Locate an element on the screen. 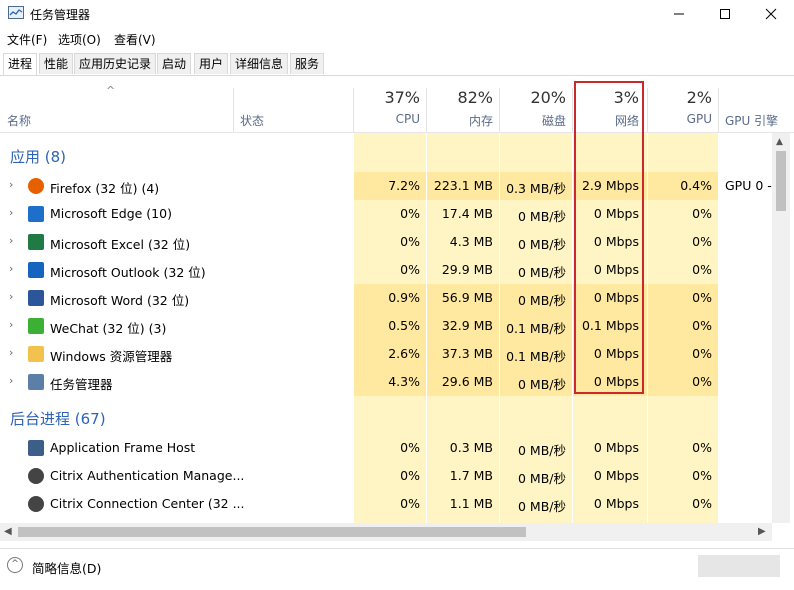 The width and height of the screenshot is (794, 590). maximize-icon is located at coordinates (725, 14).